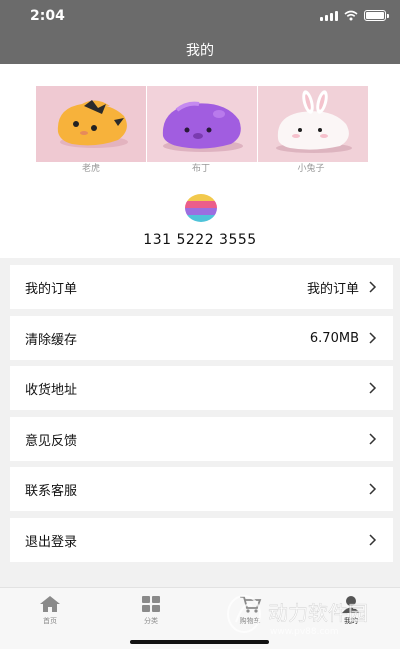 The height and width of the screenshot is (649, 400). I want to click on tiger-squishy-image, so click(92, 124).